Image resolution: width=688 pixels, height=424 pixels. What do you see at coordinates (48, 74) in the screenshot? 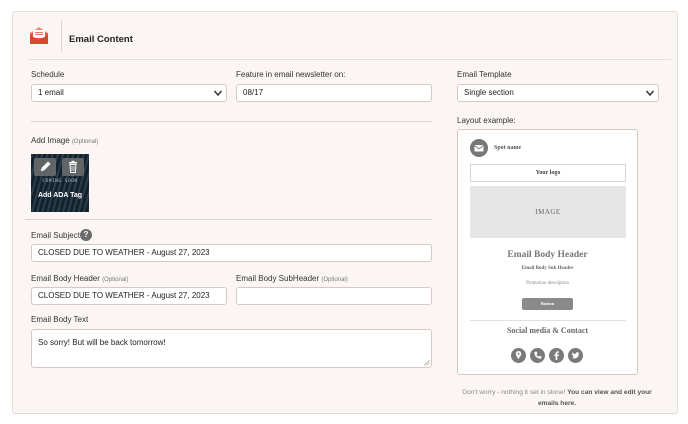
I see `schedule-label: Schedule` at bounding box center [48, 74].